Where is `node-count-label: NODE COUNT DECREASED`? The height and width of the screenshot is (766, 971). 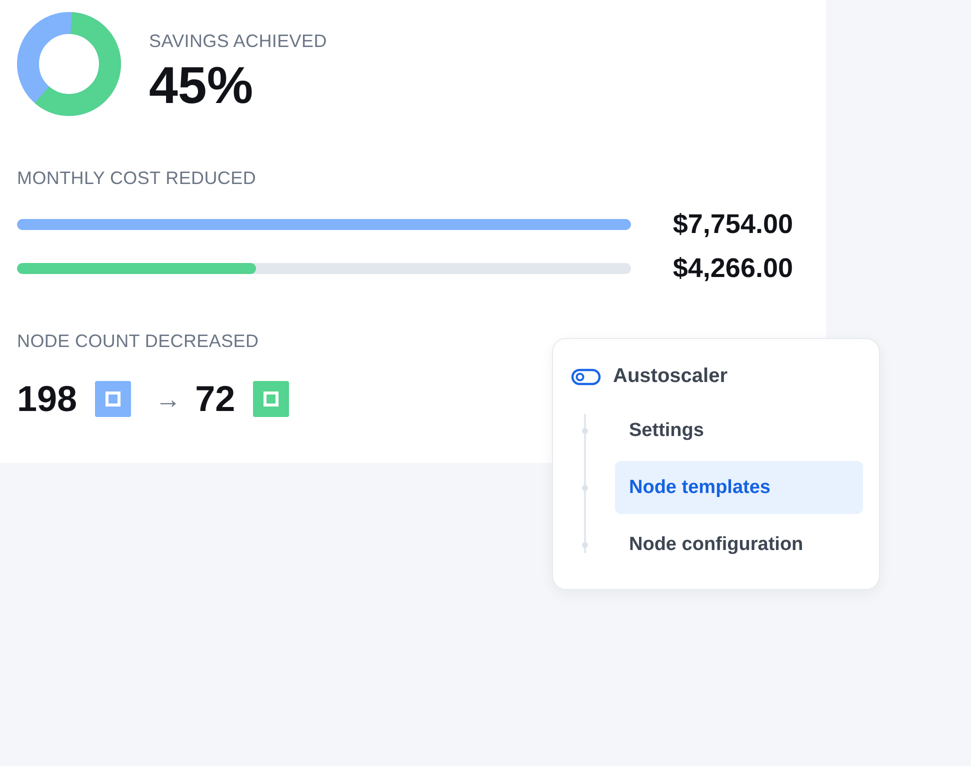
node-count-label: NODE COUNT DECREASED is located at coordinates (138, 341).